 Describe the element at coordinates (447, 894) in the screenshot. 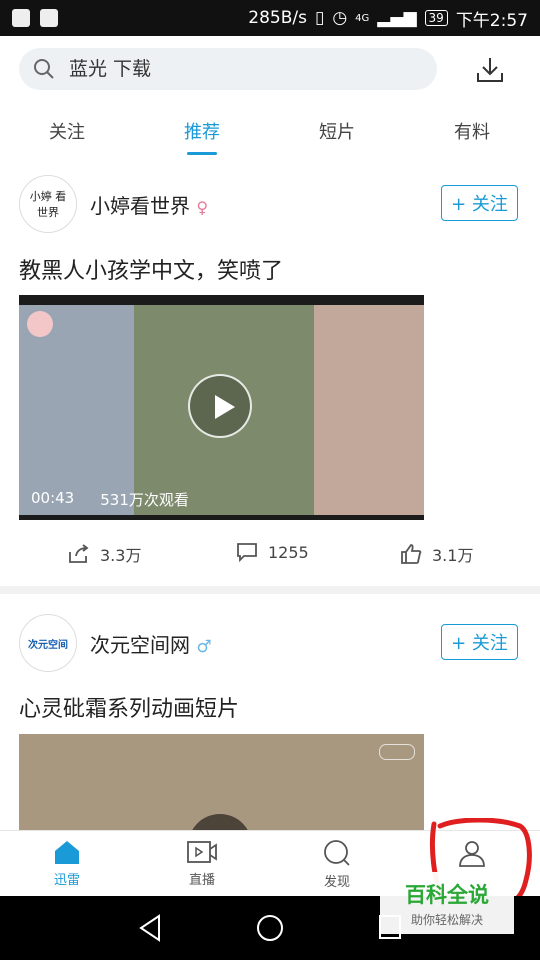

I see `watermark-title: 百科全说` at that location.